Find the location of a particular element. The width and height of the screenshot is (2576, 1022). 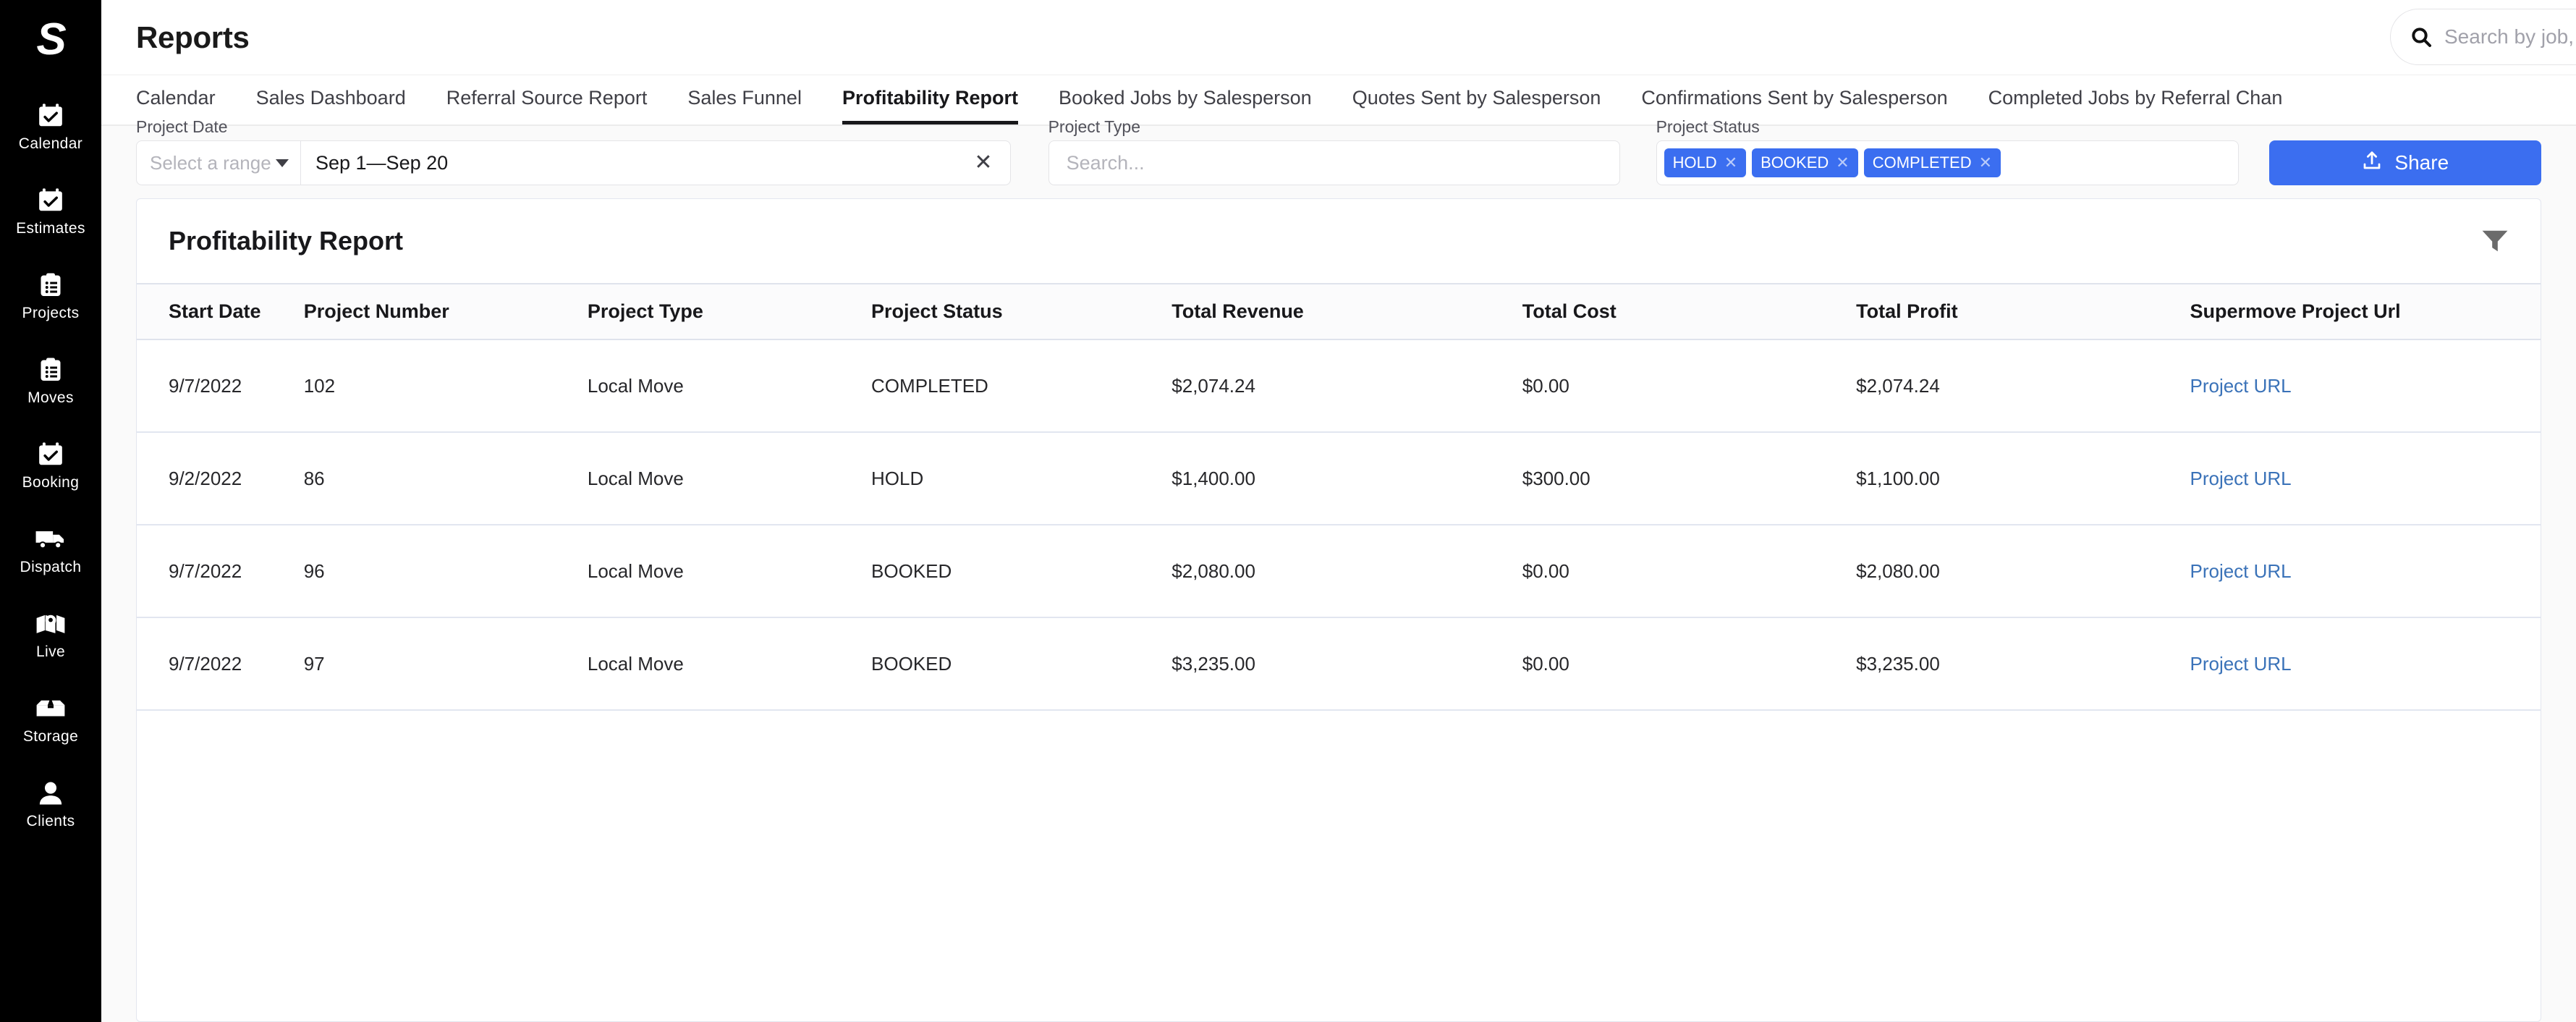

search-input is located at coordinates (2510, 36).